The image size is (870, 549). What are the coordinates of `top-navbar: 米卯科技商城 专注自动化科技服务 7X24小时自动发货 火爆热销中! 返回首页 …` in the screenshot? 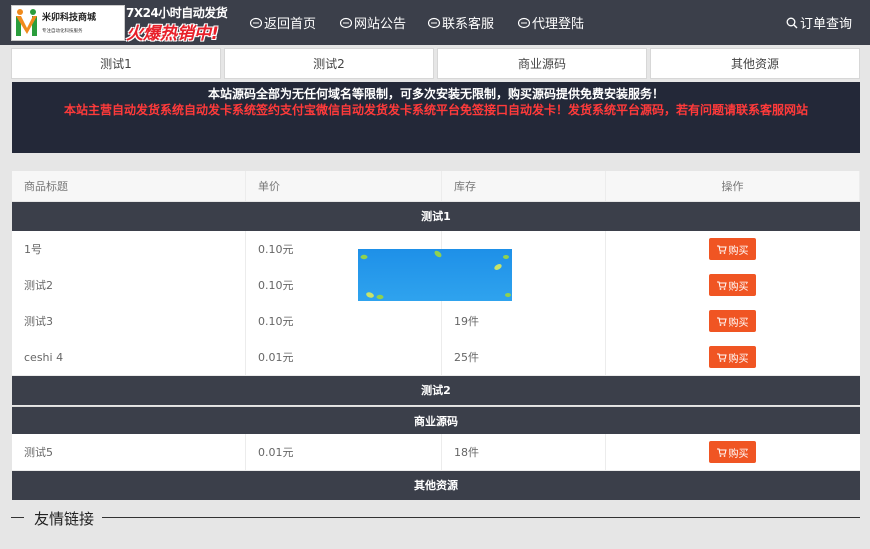 It's located at (435, 22).